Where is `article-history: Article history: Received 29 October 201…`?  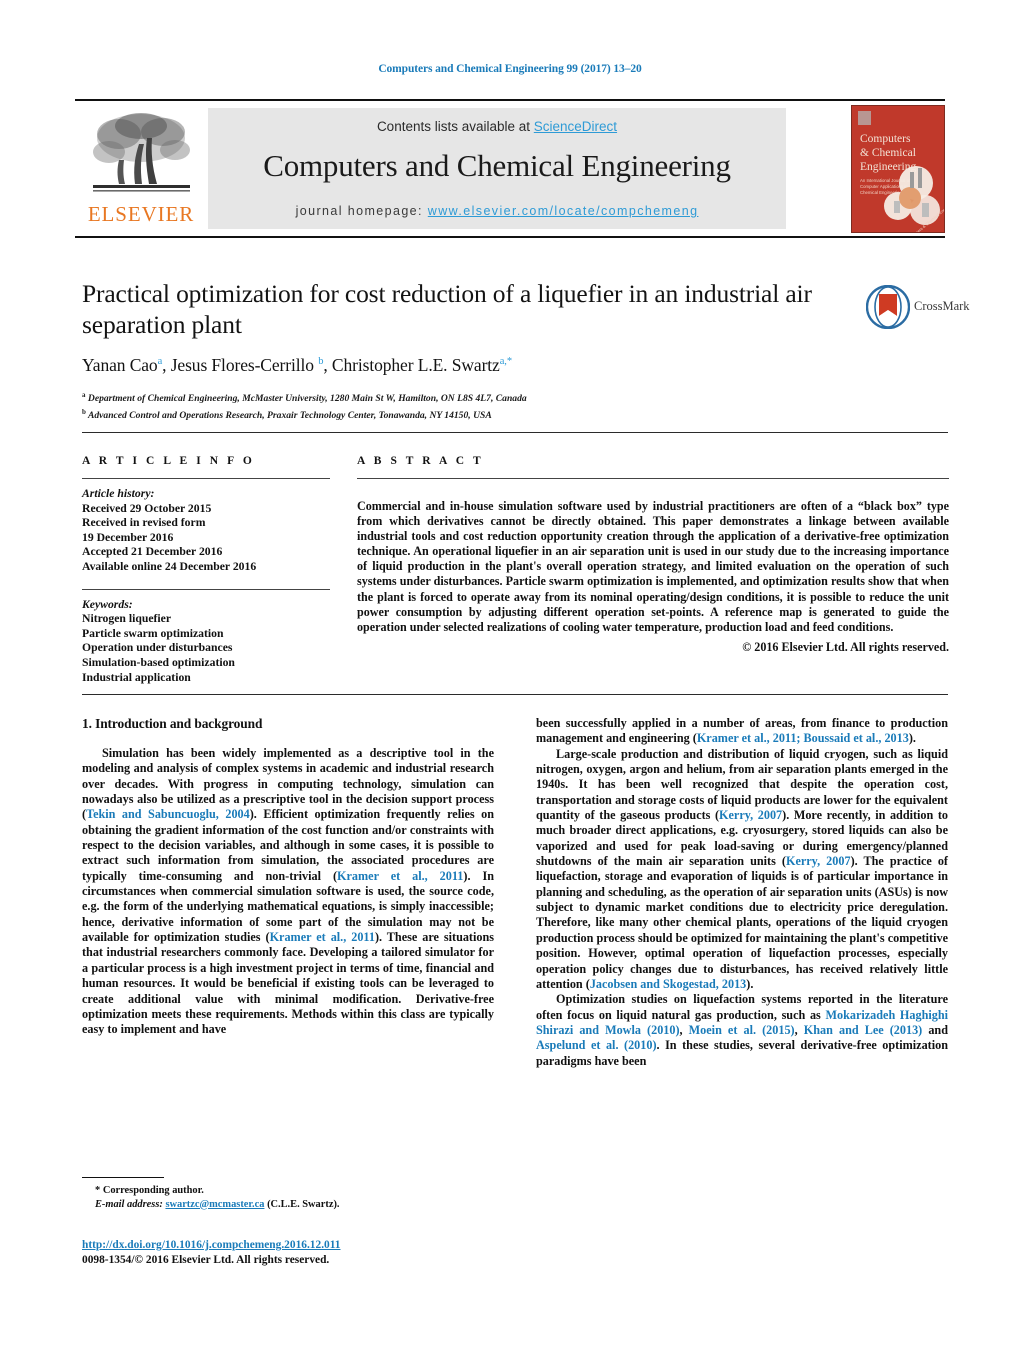
article-history: Article history: Received 29 October 201… is located at coordinates (206, 531).